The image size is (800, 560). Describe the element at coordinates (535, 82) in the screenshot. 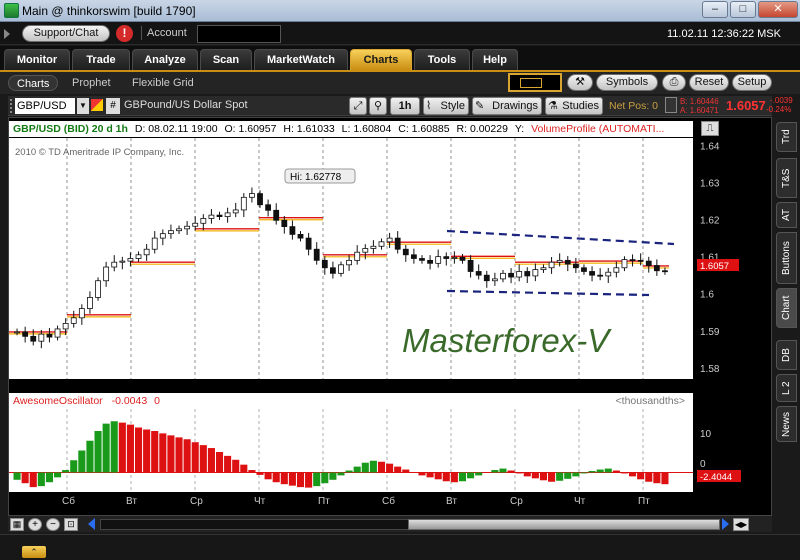

I see `layout-selector` at that location.